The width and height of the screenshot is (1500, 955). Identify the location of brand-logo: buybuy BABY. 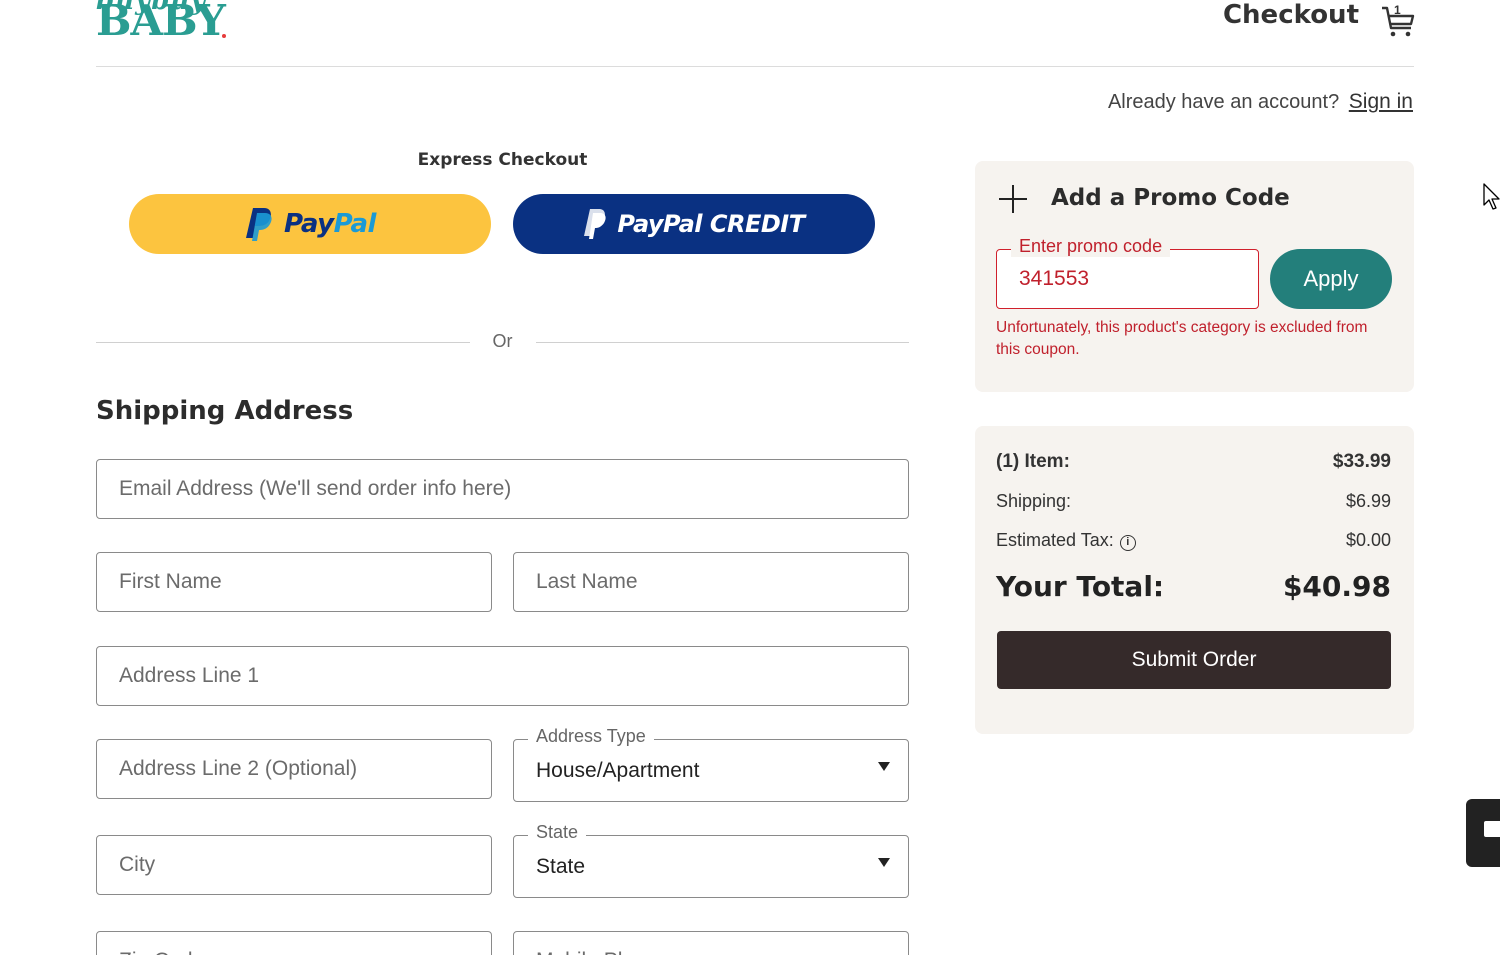
(166, 23).